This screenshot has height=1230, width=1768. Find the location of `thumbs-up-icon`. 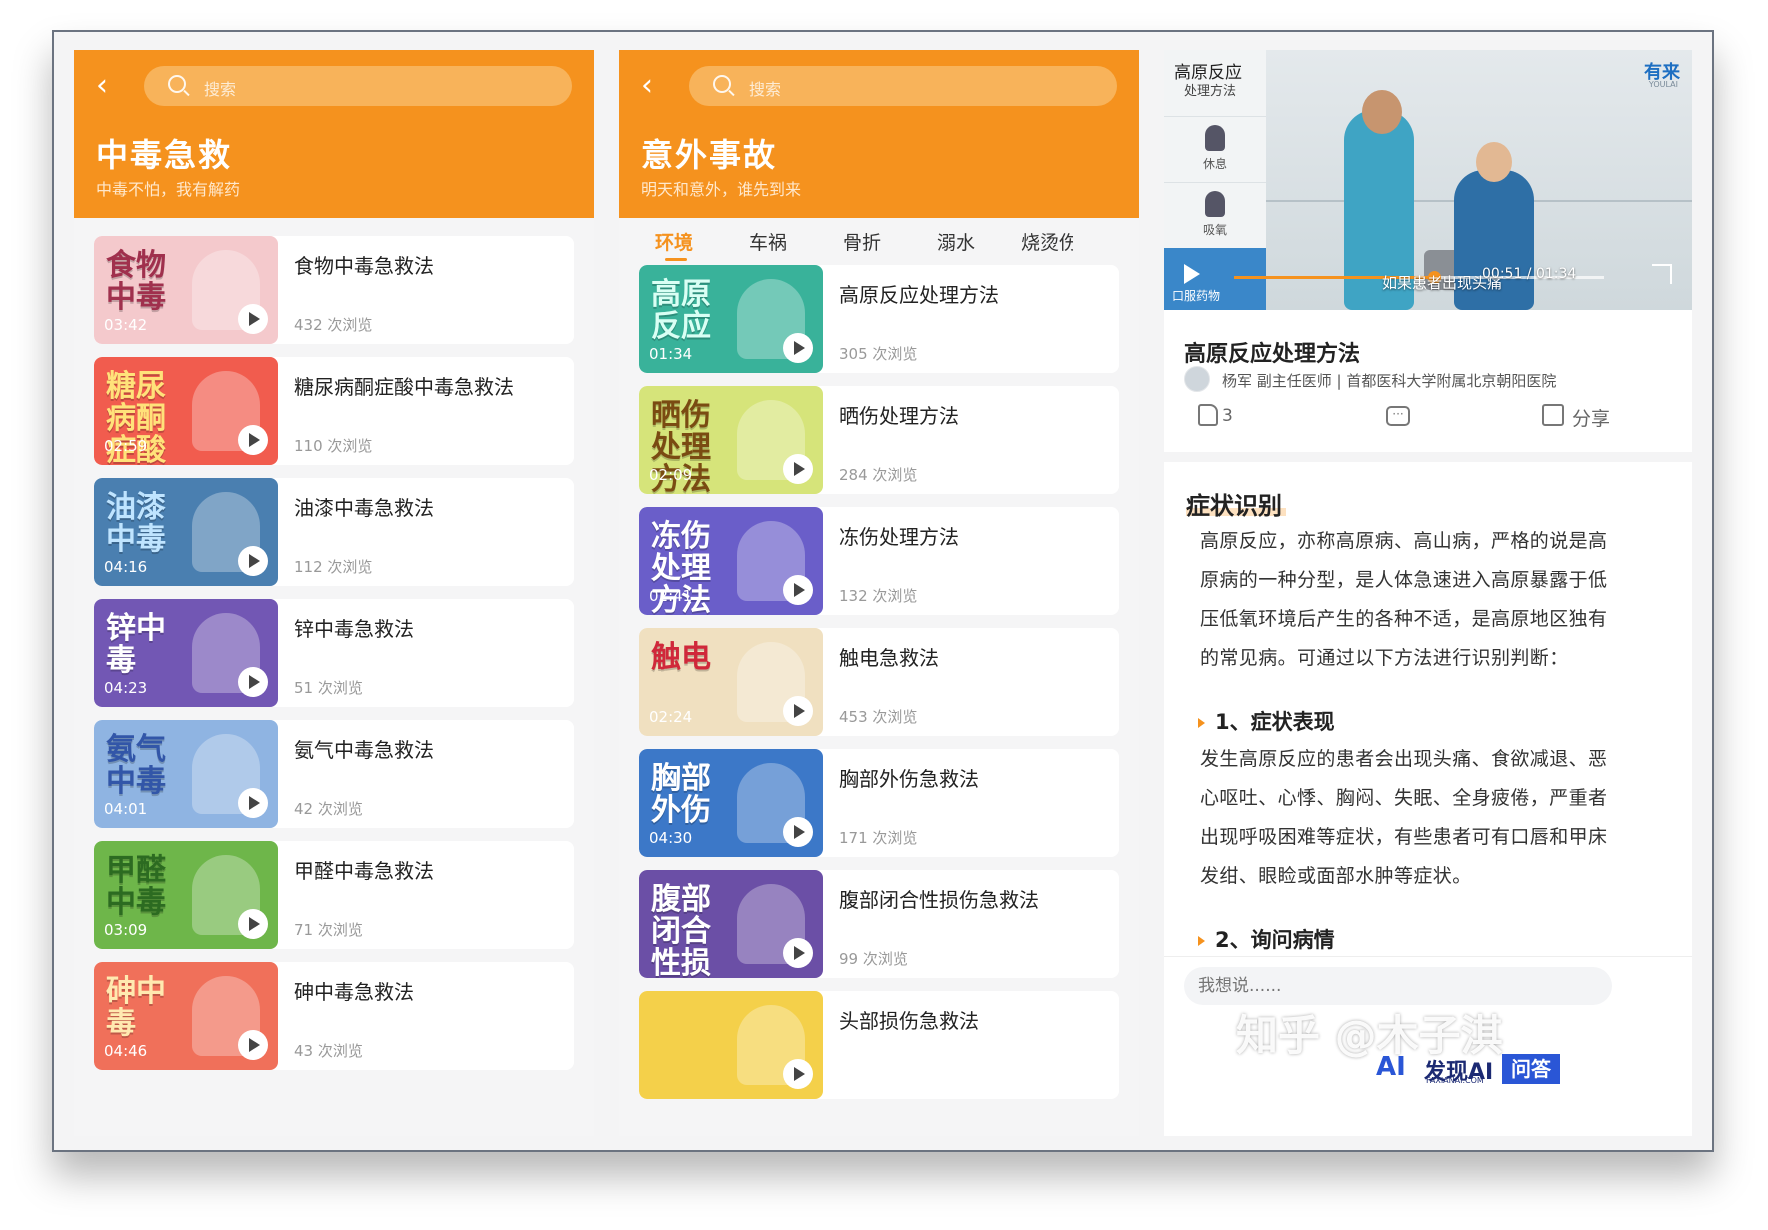

thumbs-up-icon is located at coordinates (1208, 415).